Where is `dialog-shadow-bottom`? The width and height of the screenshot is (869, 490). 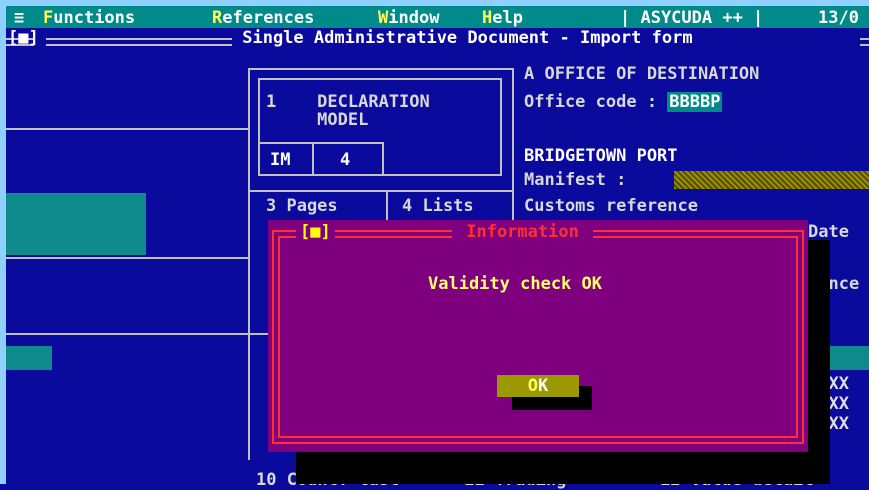
dialog-shadow-bottom is located at coordinates (558, 467).